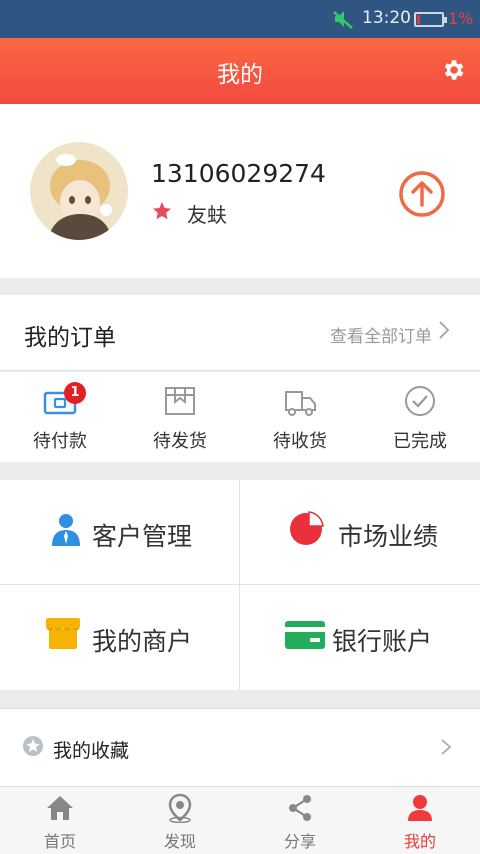 The image size is (480, 854). Describe the element at coordinates (33, 746) in the screenshot. I see `star-circle-icon` at that location.